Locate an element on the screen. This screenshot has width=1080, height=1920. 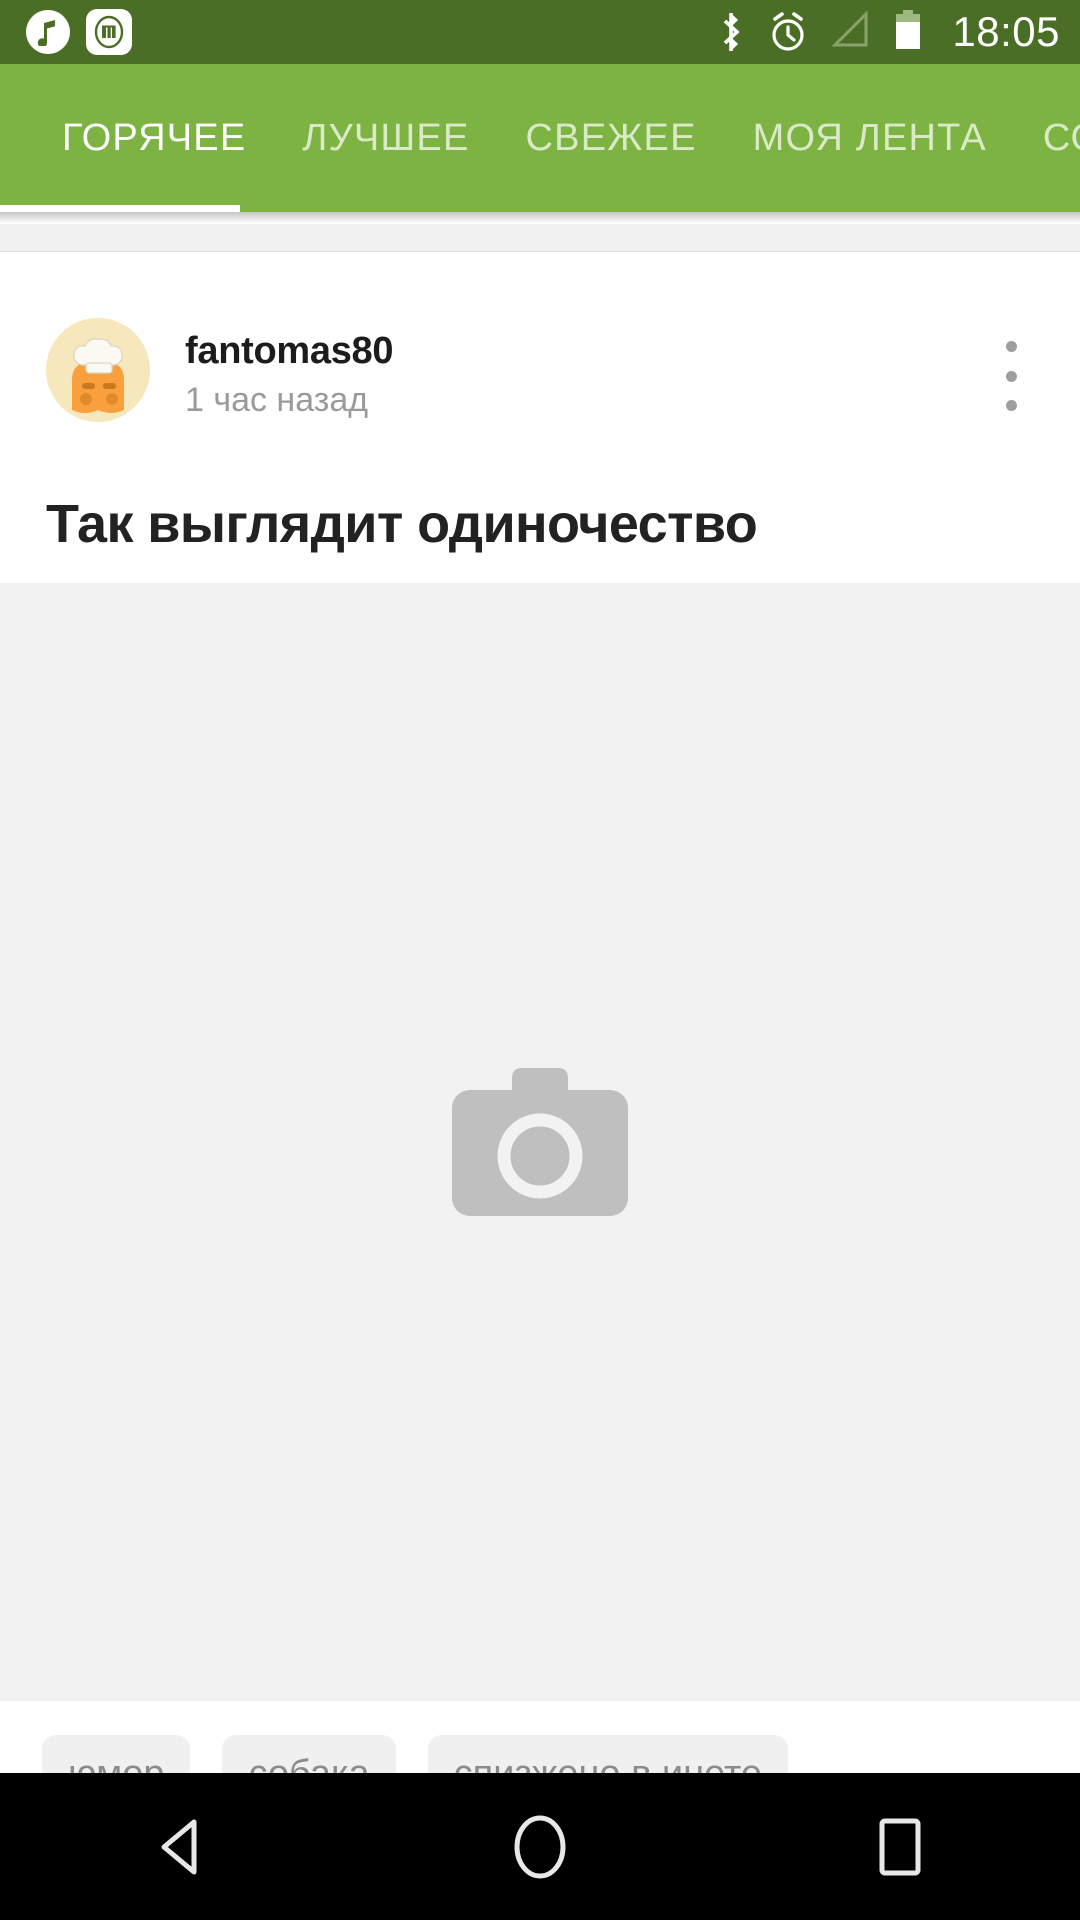
circle-icon is located at coordinates (540, 1846).